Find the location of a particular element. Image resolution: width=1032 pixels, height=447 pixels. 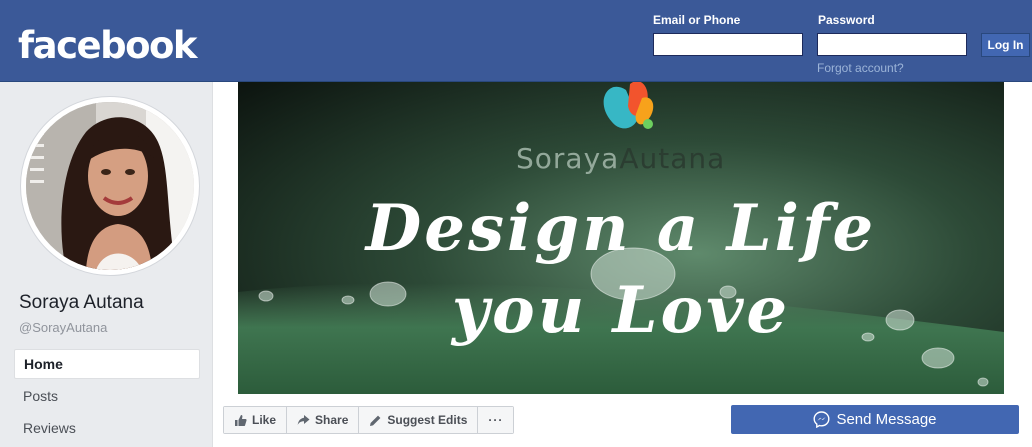

profile-picture-frame is located at coordinates (110, 186).